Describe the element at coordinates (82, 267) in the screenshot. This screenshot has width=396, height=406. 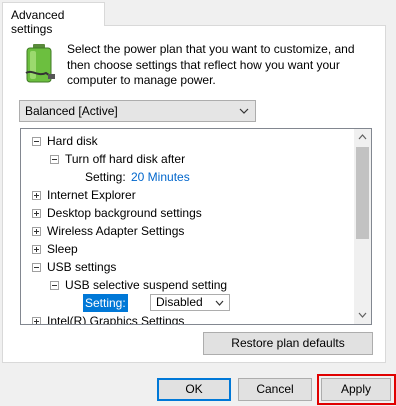
I see `tree-item-label: USB settings` at that location.